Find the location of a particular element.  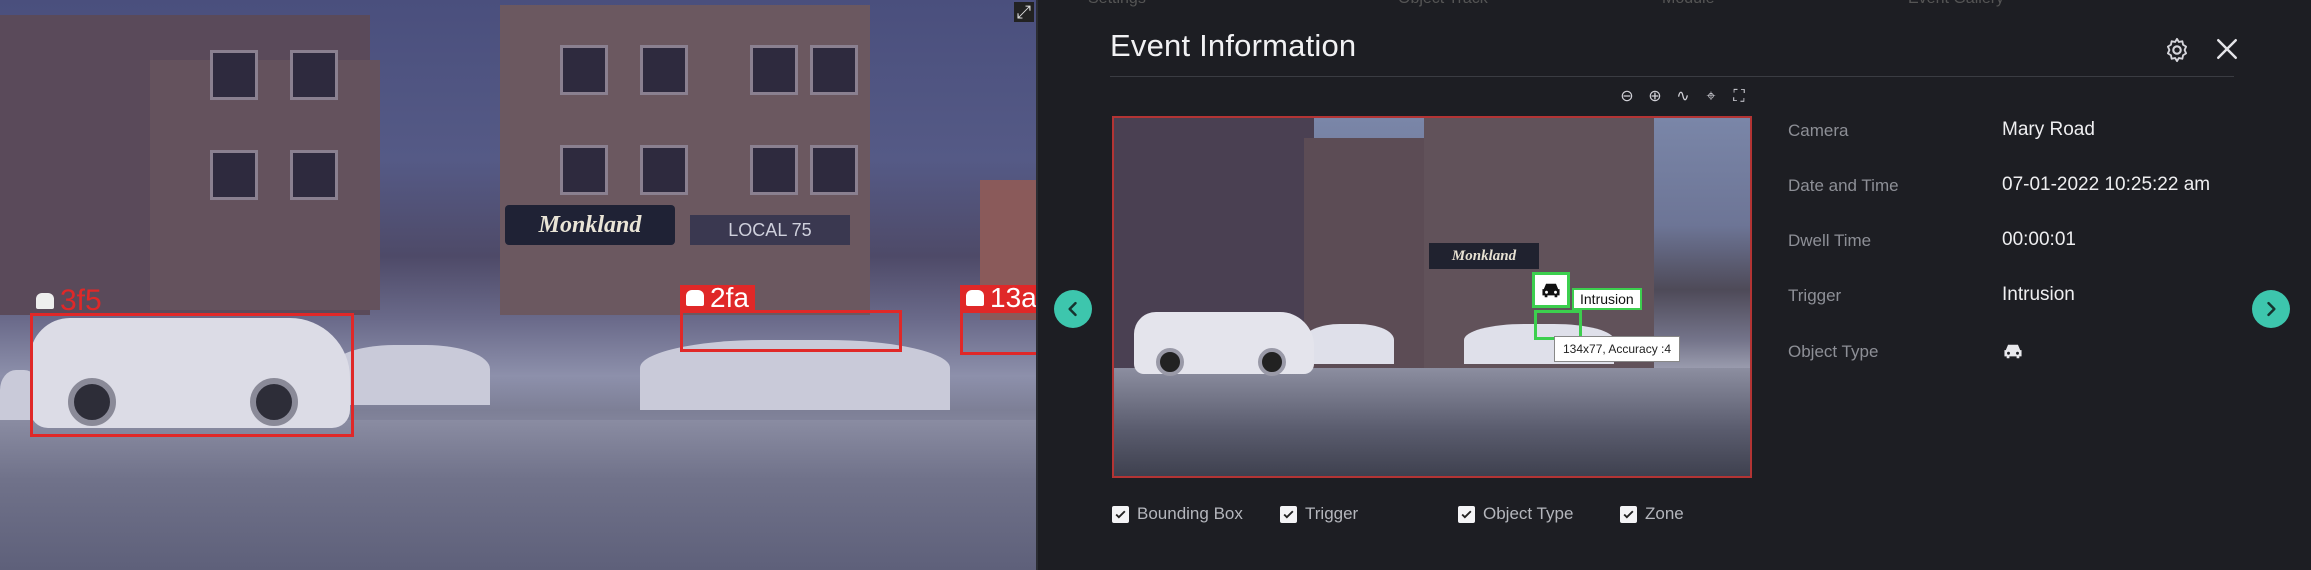

detail-value is located at coordinates (2013, 354).